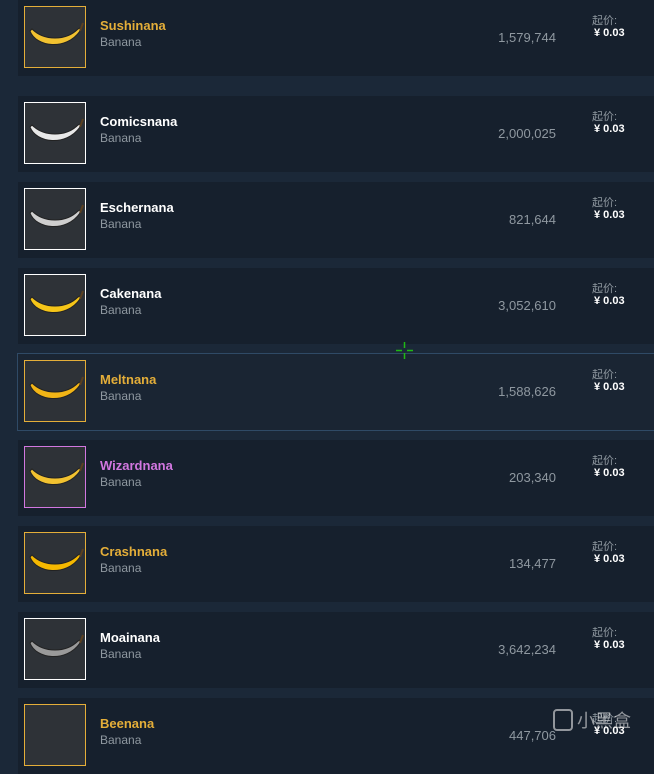  I want to click on item-quantity: 1,579,744, so click(527, 37).